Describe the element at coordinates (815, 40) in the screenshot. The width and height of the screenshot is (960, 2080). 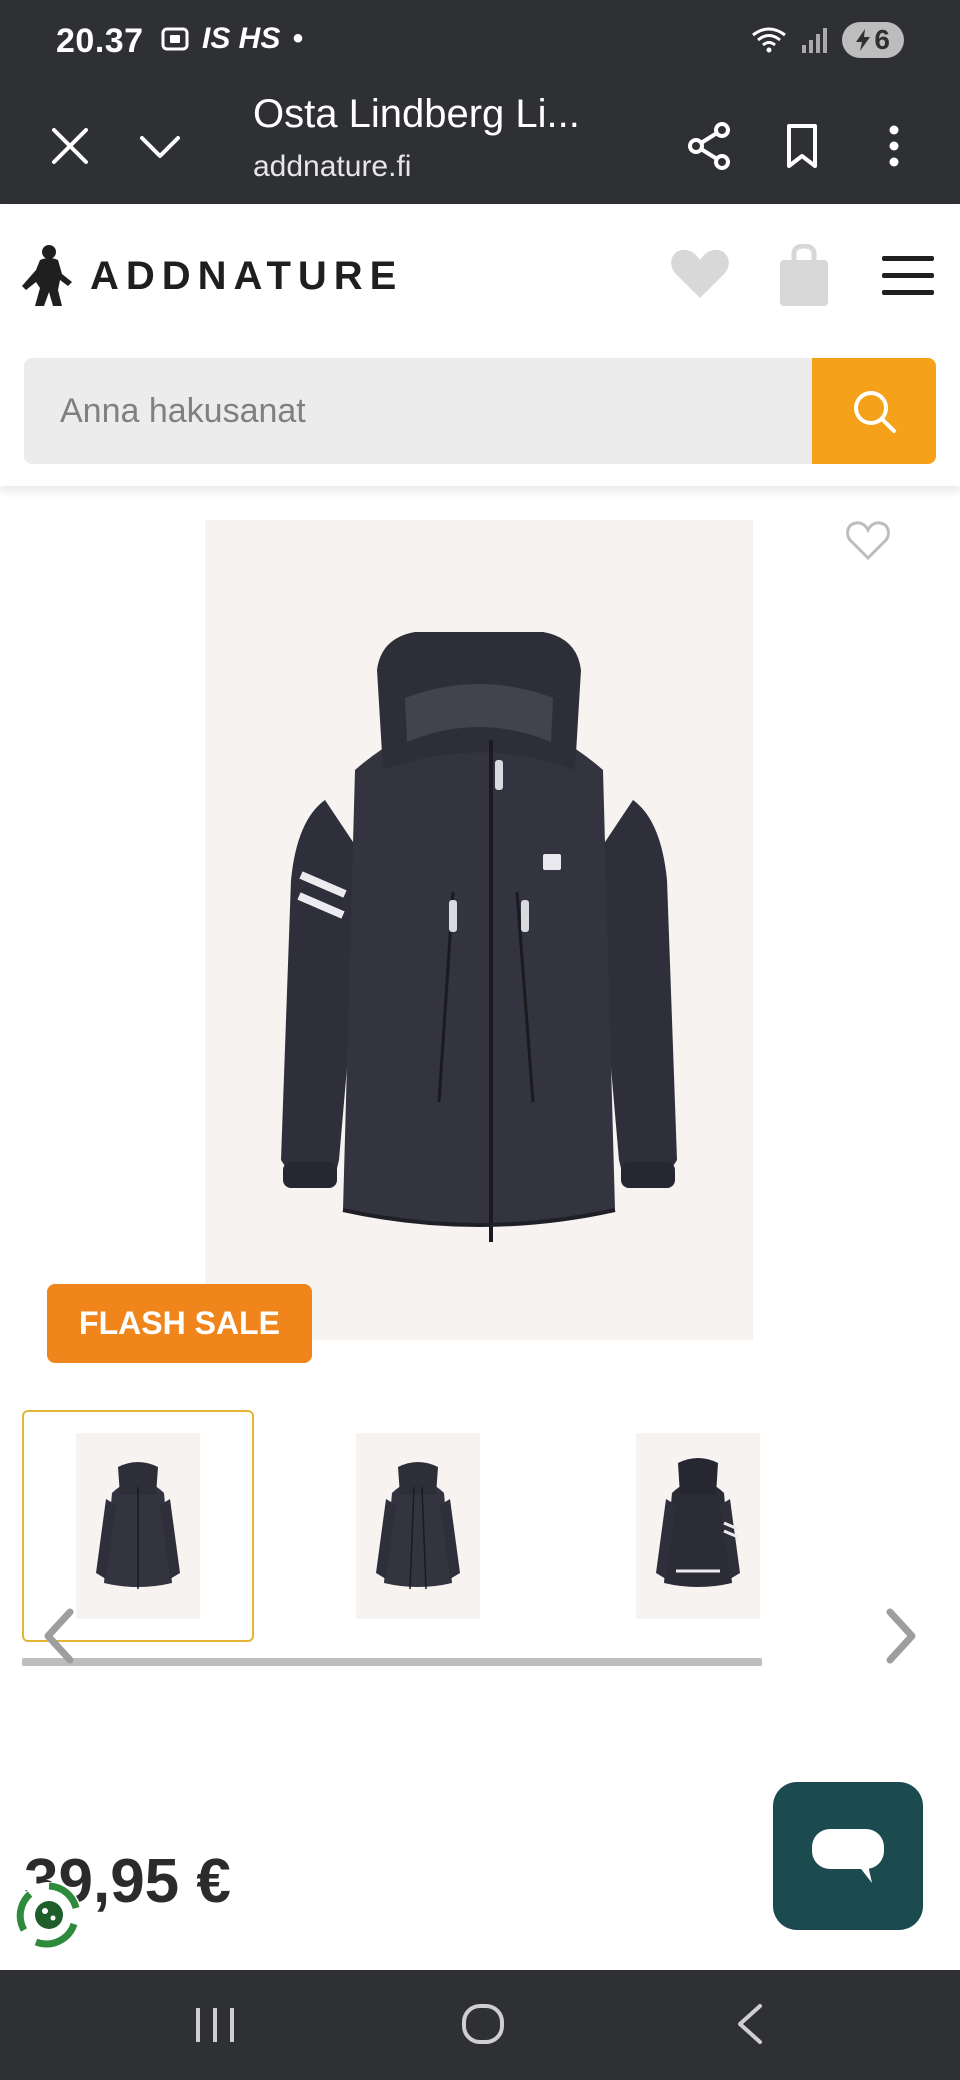
I see `signal-icon` at that location.